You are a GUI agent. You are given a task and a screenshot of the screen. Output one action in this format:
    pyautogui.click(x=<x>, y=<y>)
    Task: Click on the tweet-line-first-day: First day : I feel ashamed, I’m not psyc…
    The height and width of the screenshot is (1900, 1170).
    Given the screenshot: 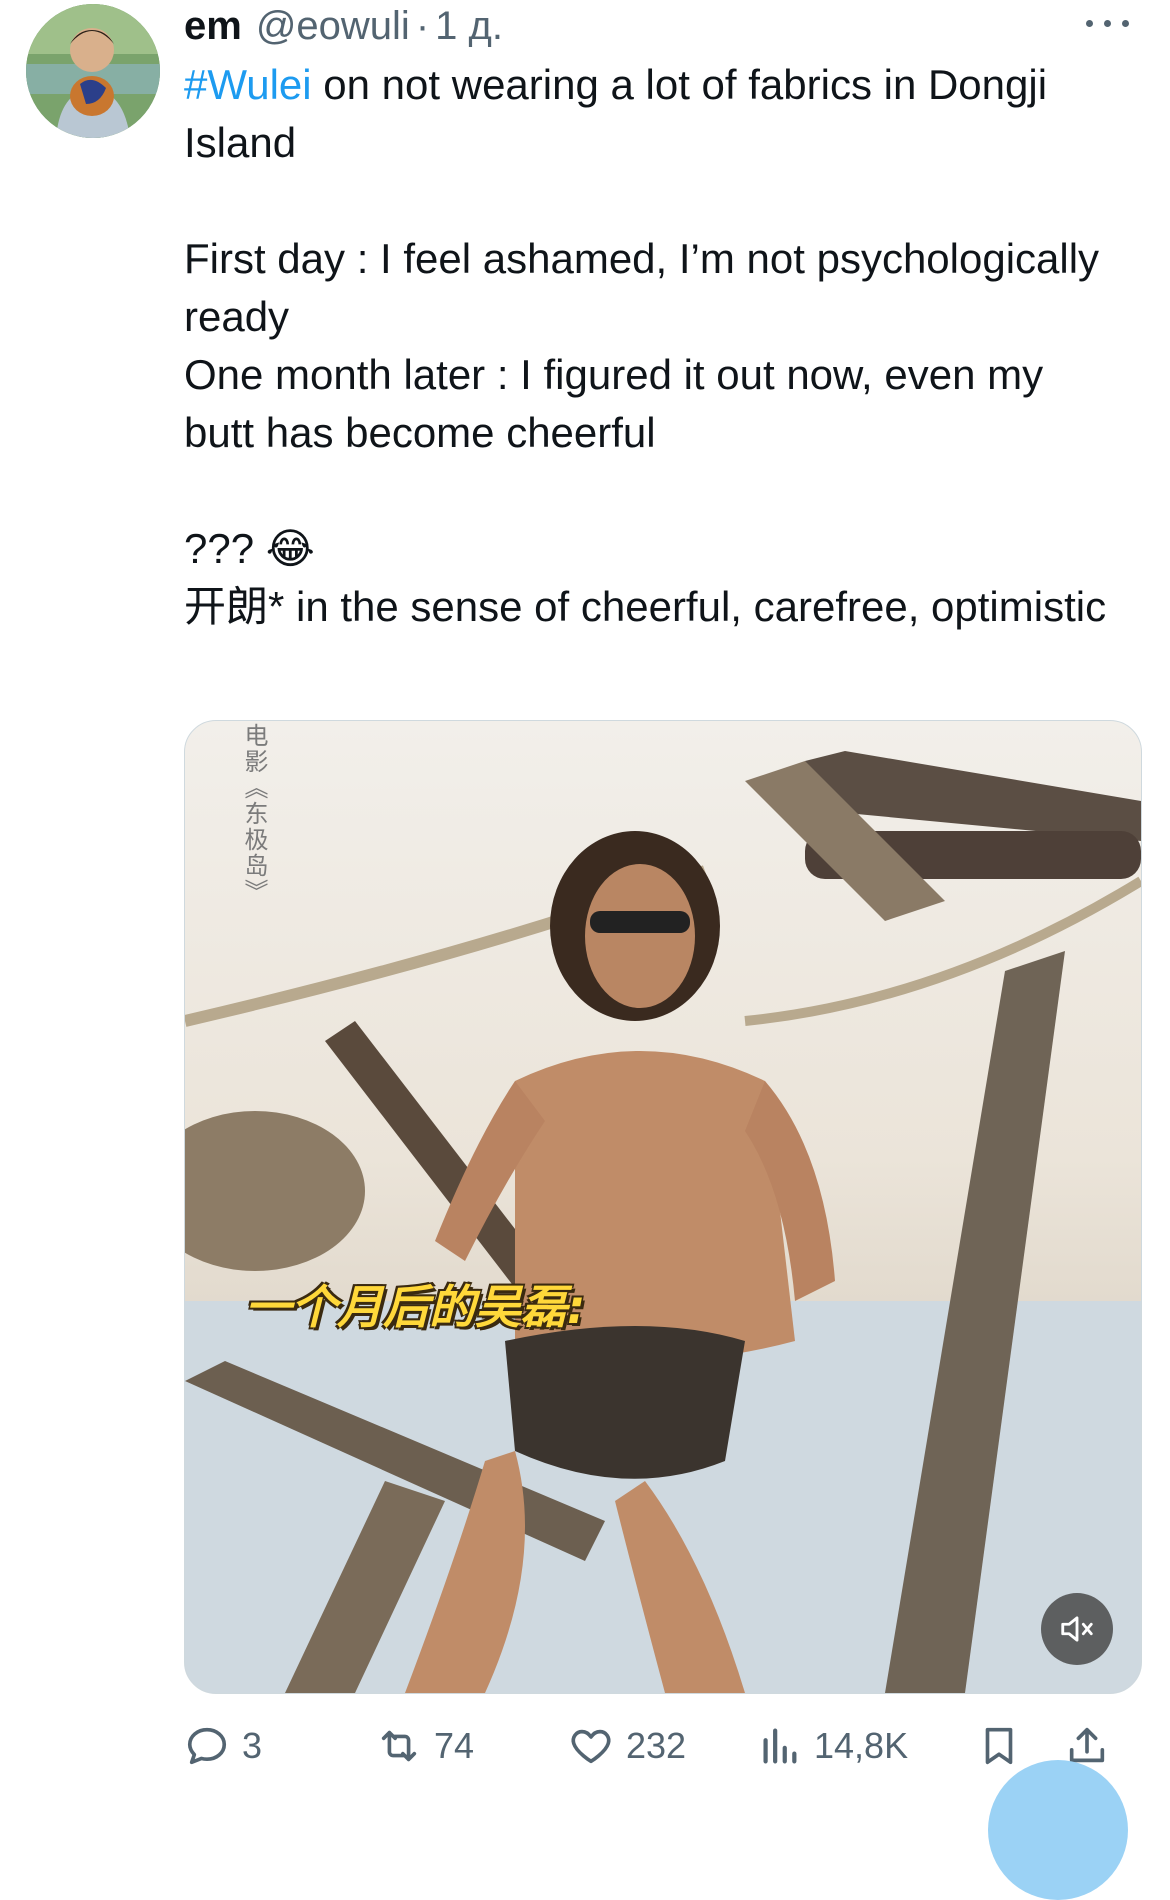 What is the action you would take?
    pyautogui.click(x=642, y=287)
    